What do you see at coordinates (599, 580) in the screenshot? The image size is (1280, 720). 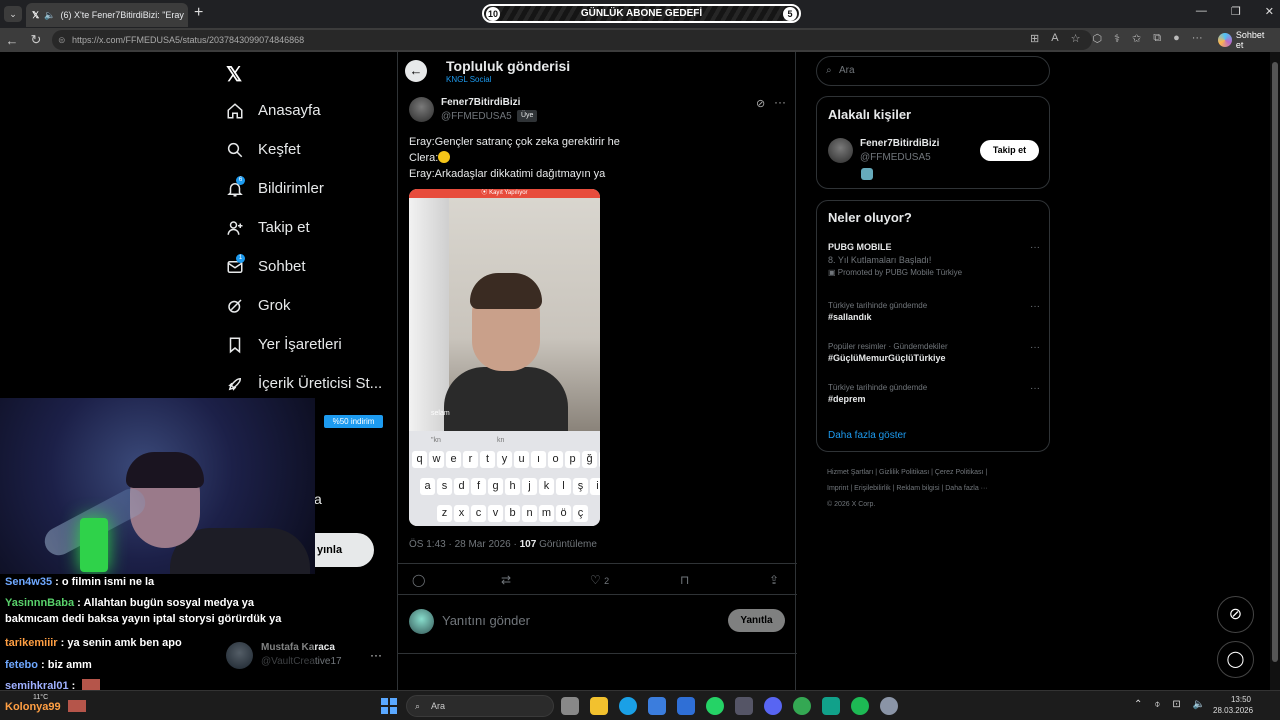 I see `like-icon: ♡ 2` at bounding box center [599, 580].